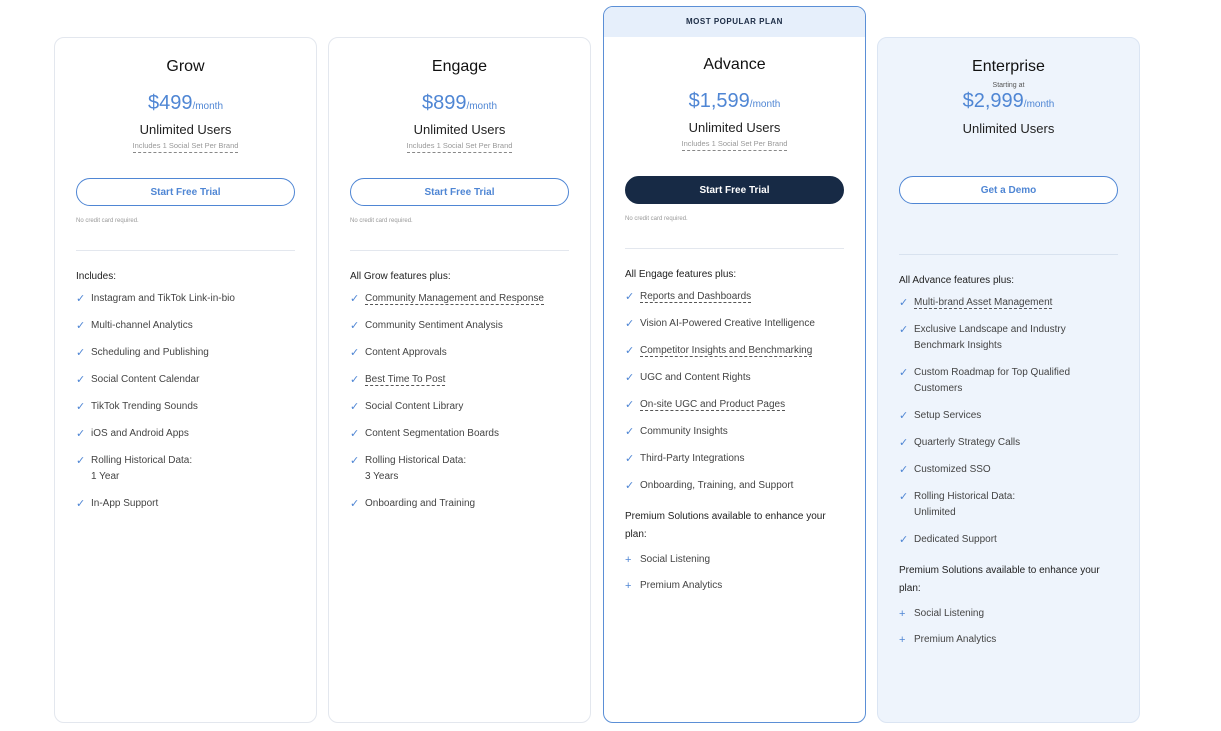 The image size is (1221, 731). I want to click on feature-text: On-site UGC and Product Pages, so click(713, 405).